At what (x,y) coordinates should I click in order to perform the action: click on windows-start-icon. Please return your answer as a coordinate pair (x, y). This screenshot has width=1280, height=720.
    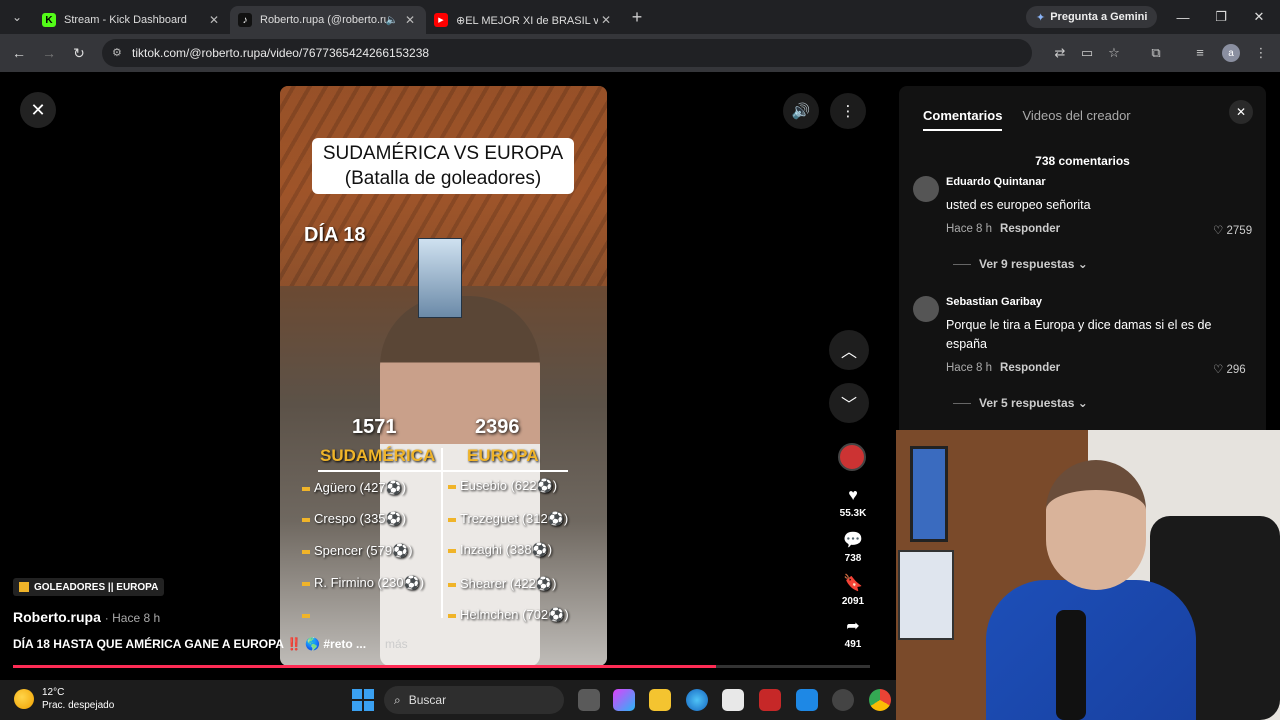
    Looking at the image, I should click on (363, 700).